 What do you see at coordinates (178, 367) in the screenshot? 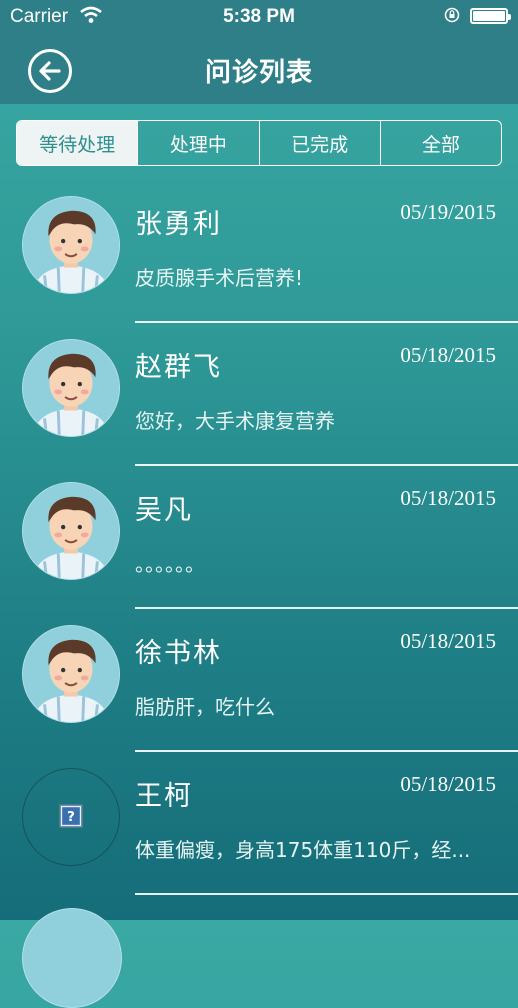
I see `patient-name: 赵群飞` at bounding box center [178, 367].